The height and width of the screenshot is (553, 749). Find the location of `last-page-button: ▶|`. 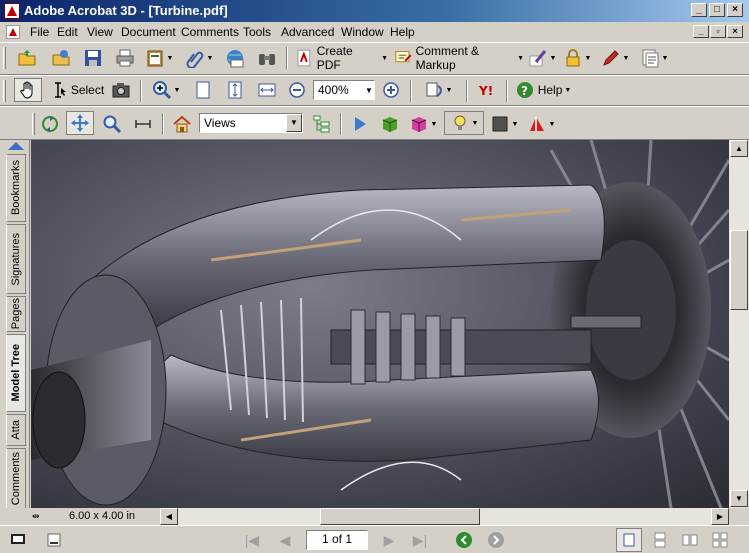

last-page-button: ▶| is located at coordinates (420, 540).